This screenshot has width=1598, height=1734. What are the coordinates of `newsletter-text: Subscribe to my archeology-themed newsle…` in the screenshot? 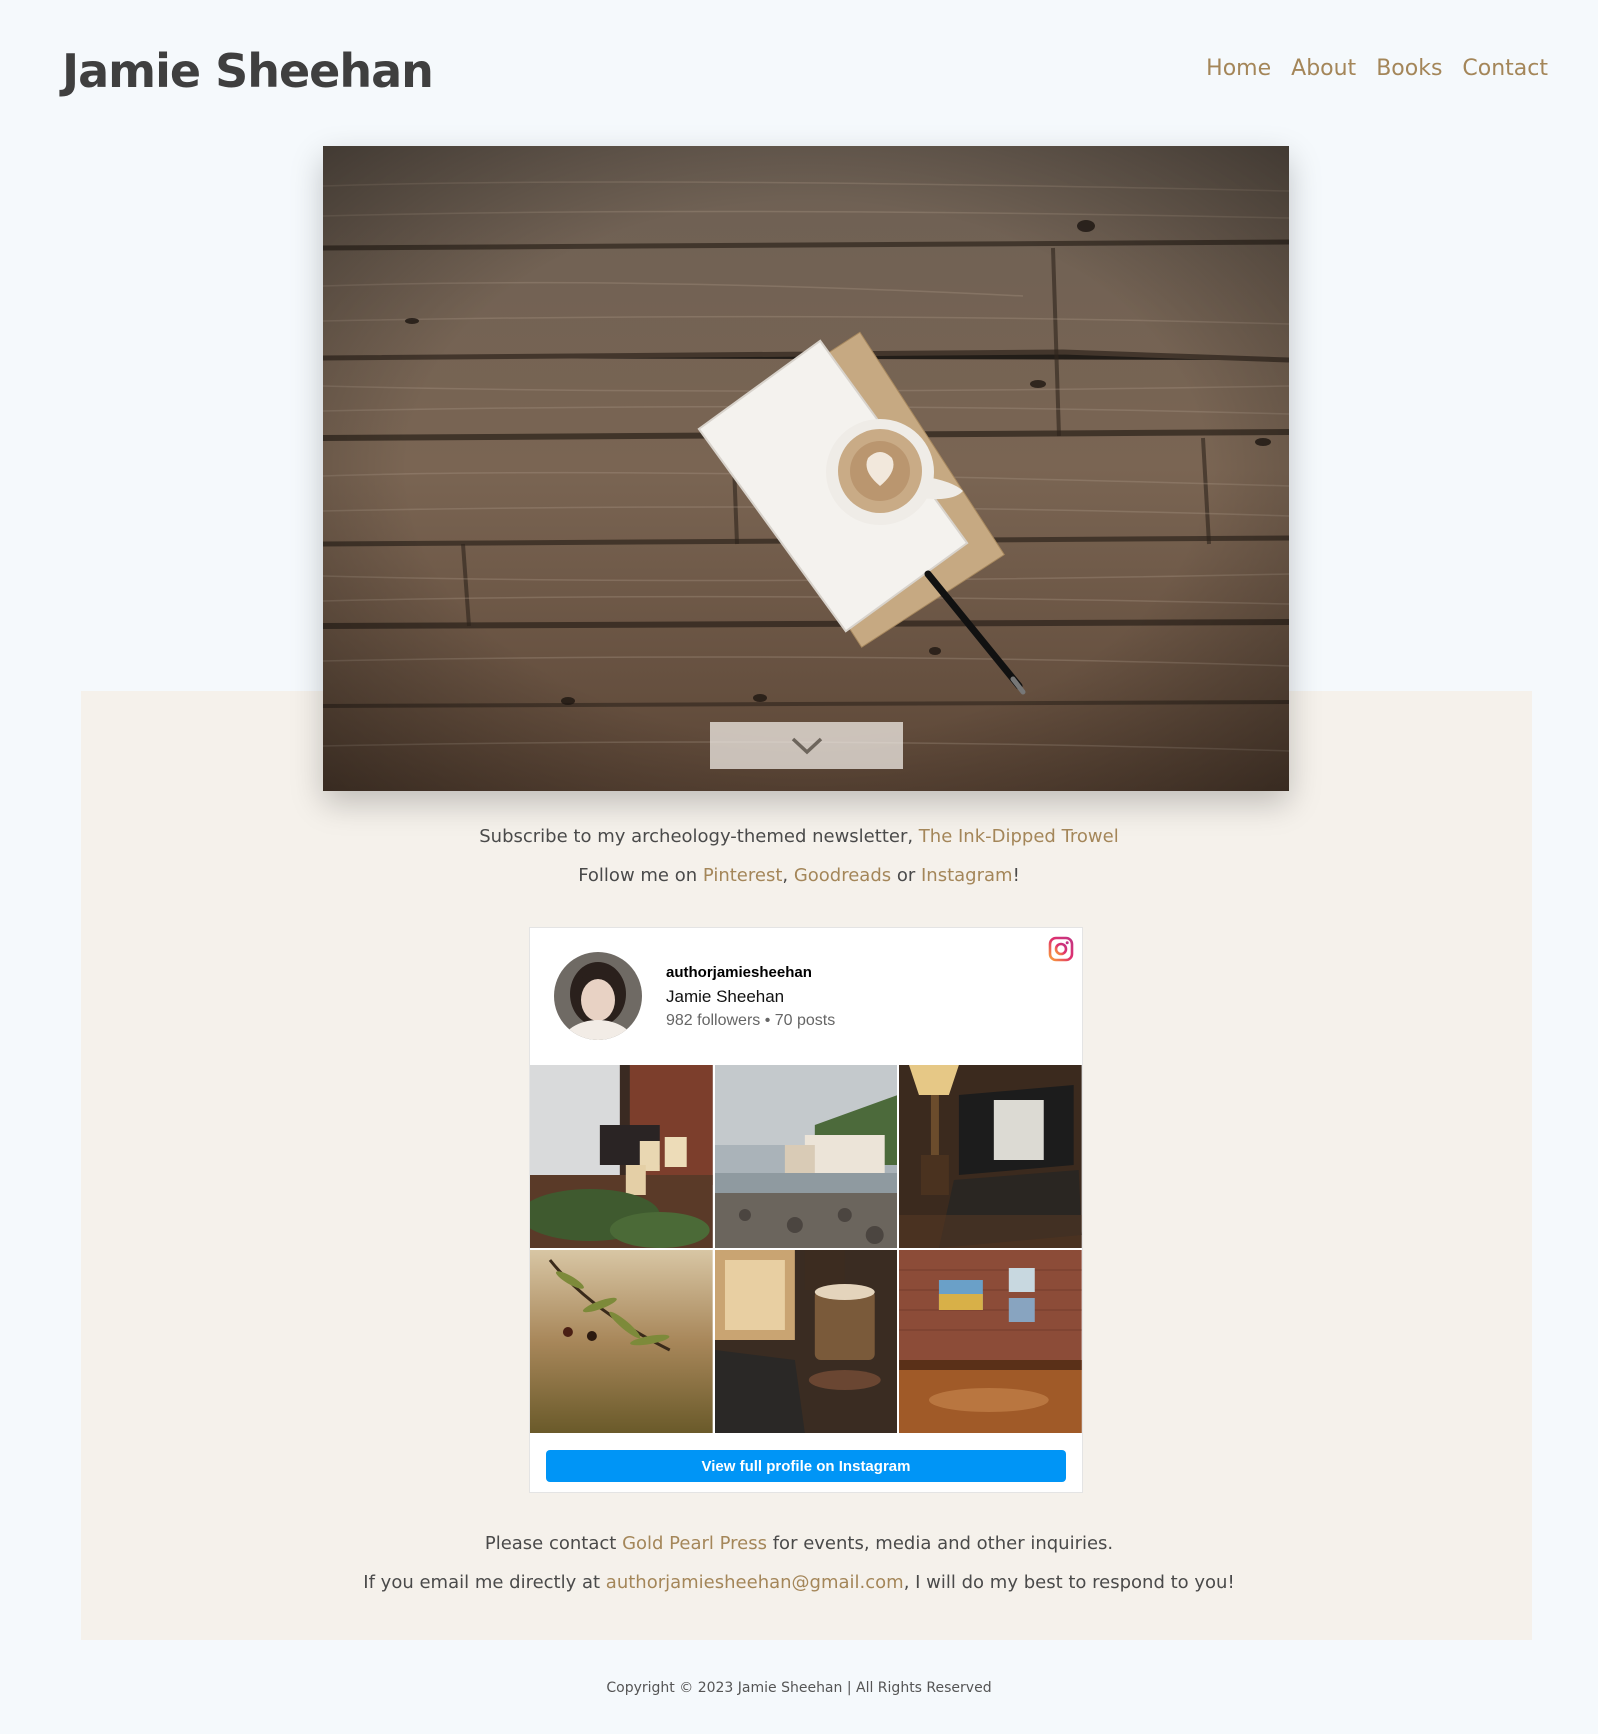 It's located at (699, 836).